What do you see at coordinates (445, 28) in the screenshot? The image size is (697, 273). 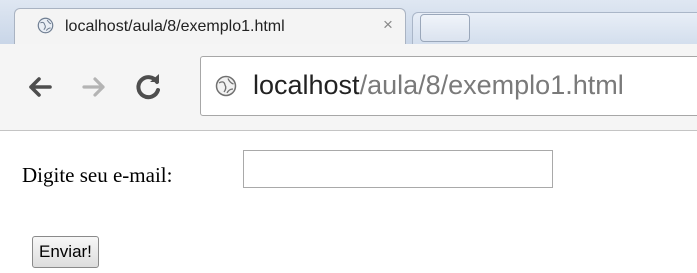 I see `new-tab-button` at bounding box center [445, 28].